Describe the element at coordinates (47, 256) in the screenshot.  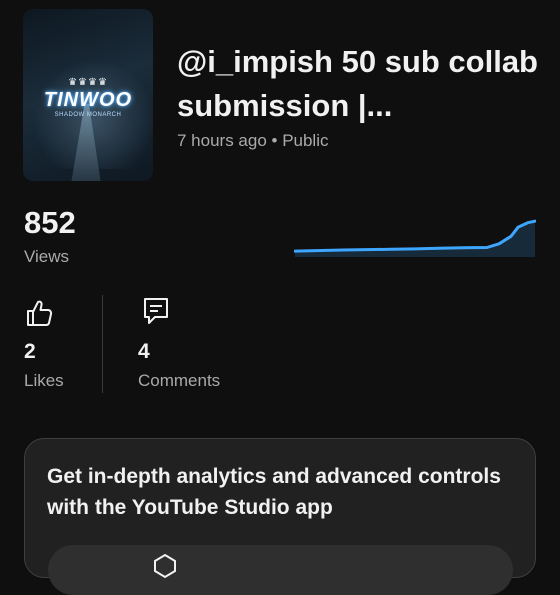
I see `views-label: Views` at that location.